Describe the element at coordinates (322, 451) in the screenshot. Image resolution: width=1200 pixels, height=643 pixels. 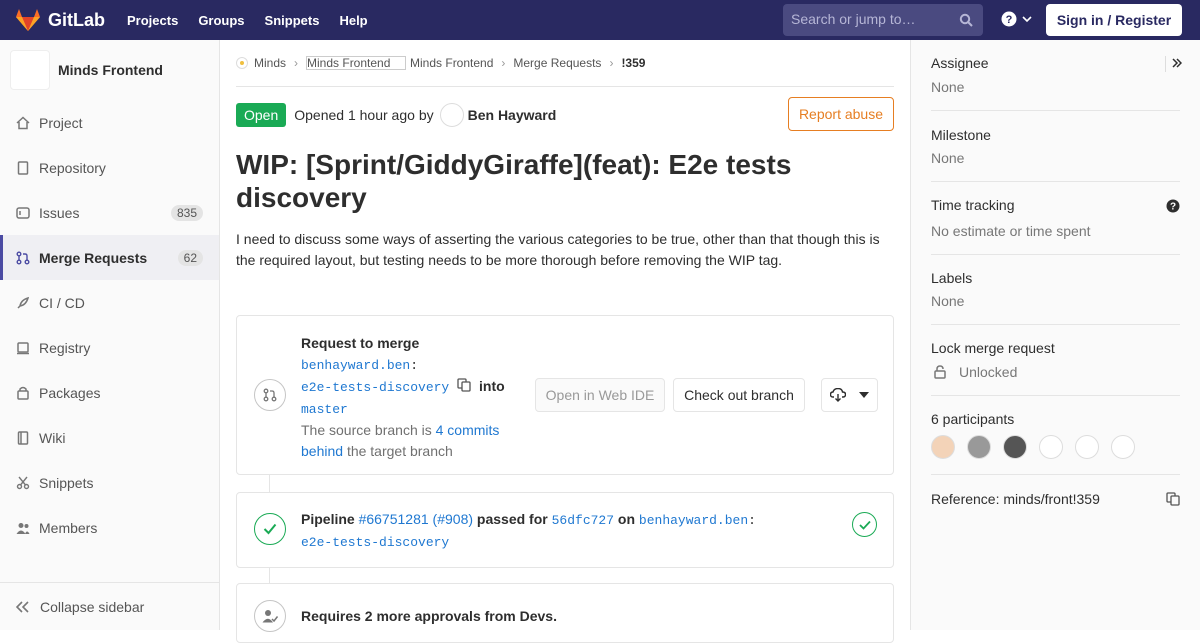
I see `behind-link: behind` at that location.